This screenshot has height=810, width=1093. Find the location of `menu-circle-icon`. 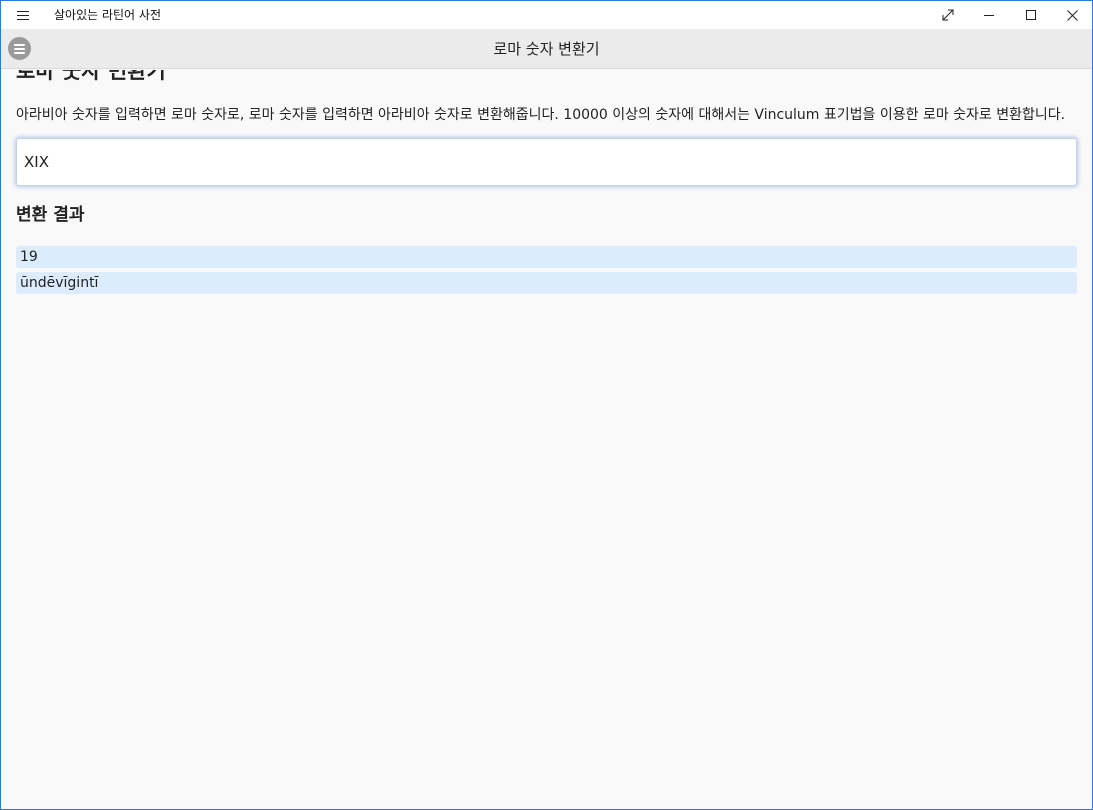

menu-circle-icon is located at coordinates (19, 48).